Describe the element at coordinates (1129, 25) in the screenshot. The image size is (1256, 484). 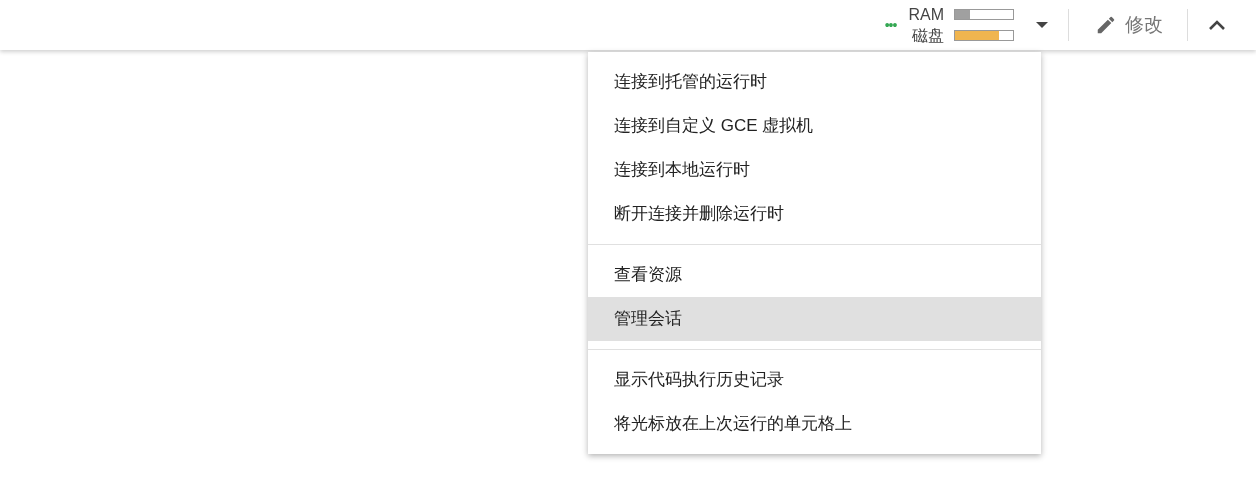
I see `edit-button: 修改` at that location.